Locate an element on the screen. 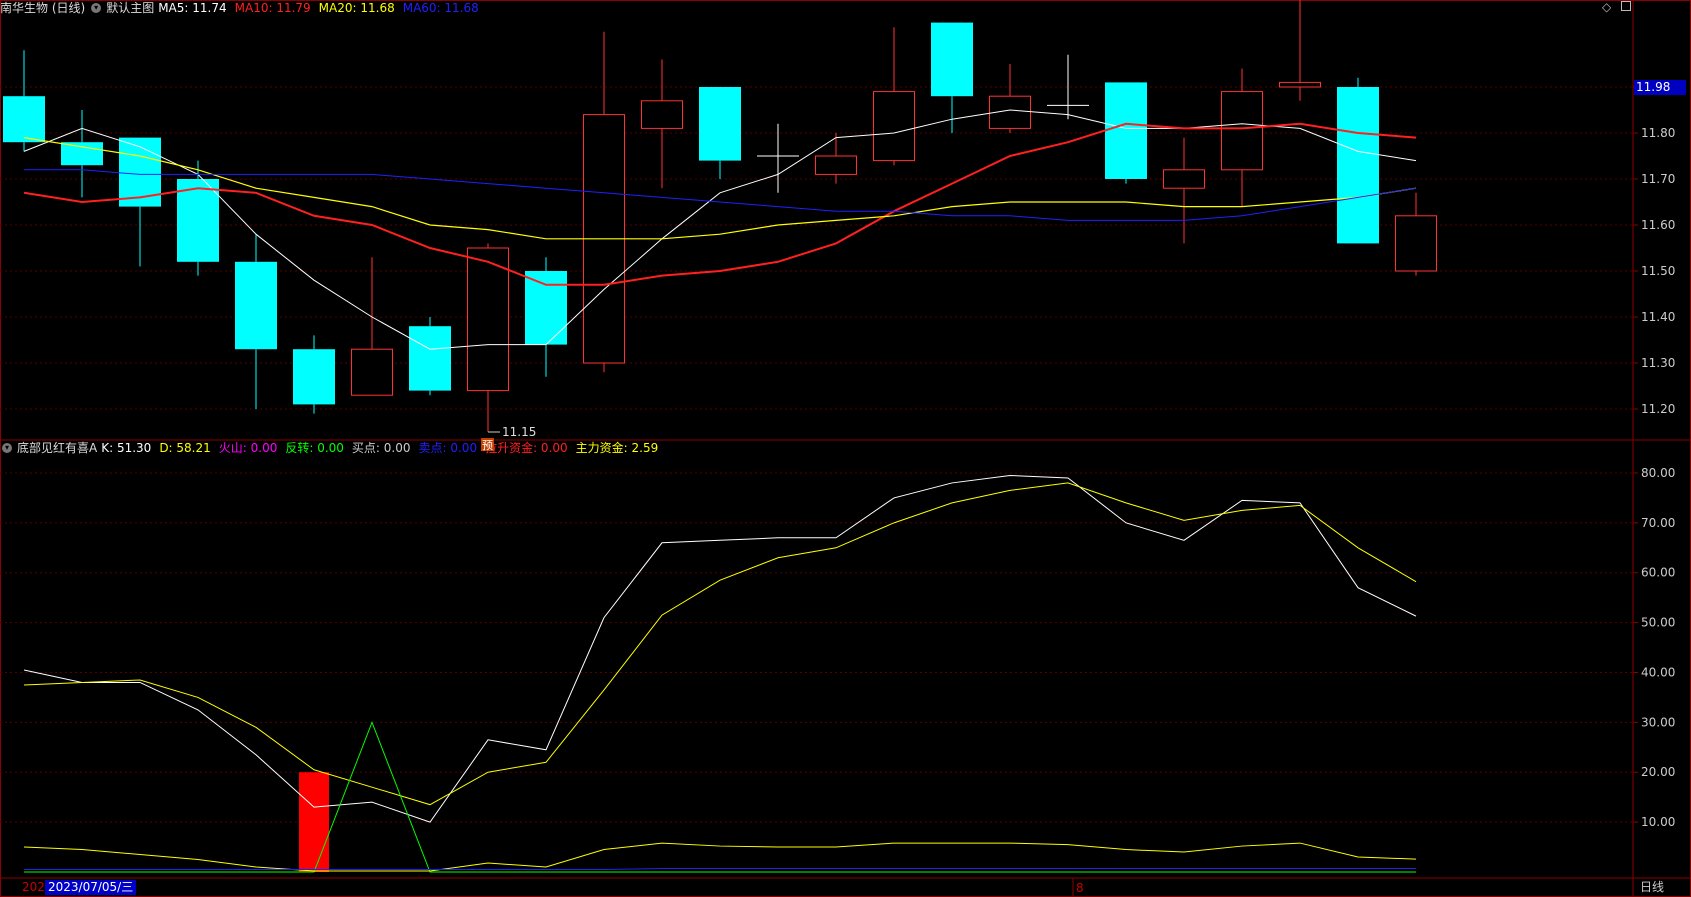  low-price-label: 11.15 is located at coordinates (519, 432).